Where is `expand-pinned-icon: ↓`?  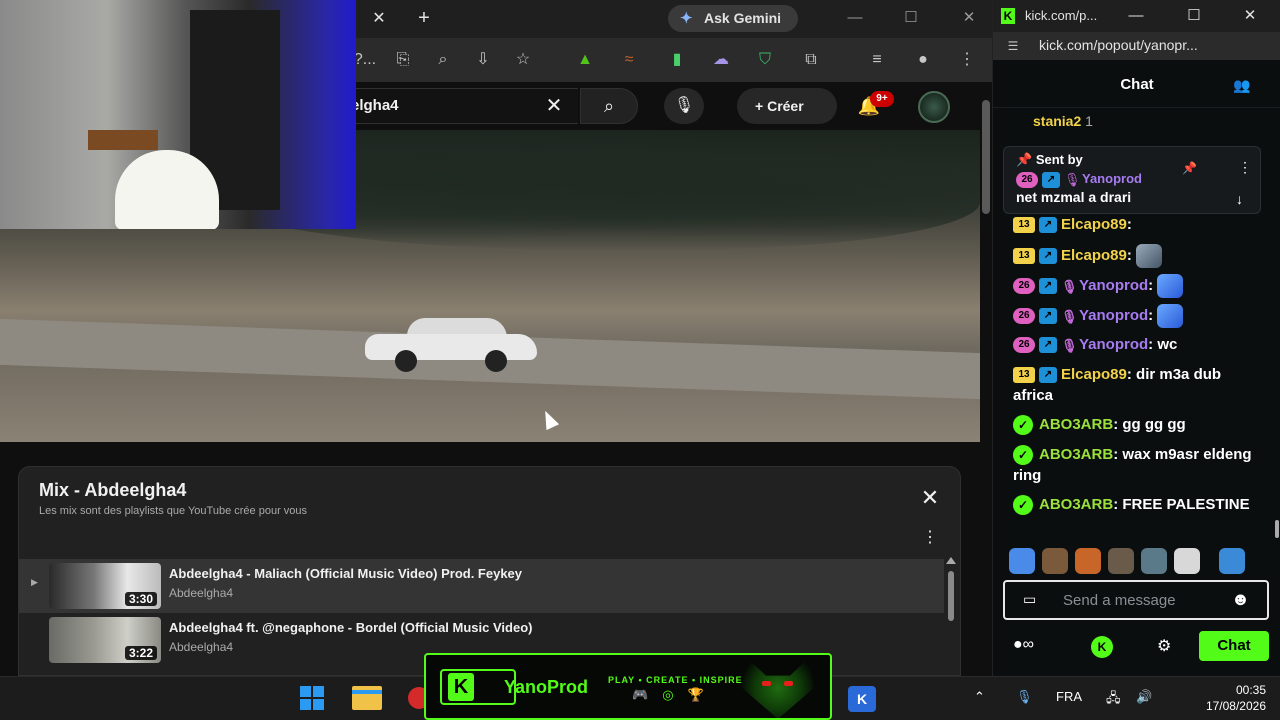
expand-pinned-icon: ↓ is located at coordinates (1239, 199).